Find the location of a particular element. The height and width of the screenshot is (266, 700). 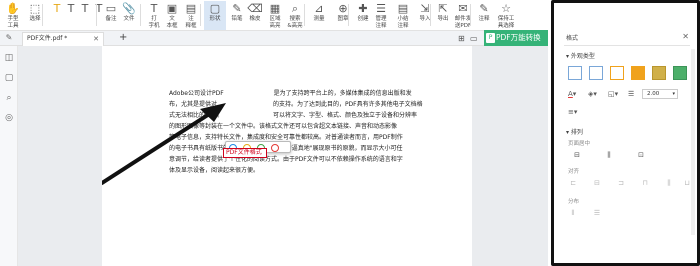

new-tab-button: + is located at coordinates (123, 38).